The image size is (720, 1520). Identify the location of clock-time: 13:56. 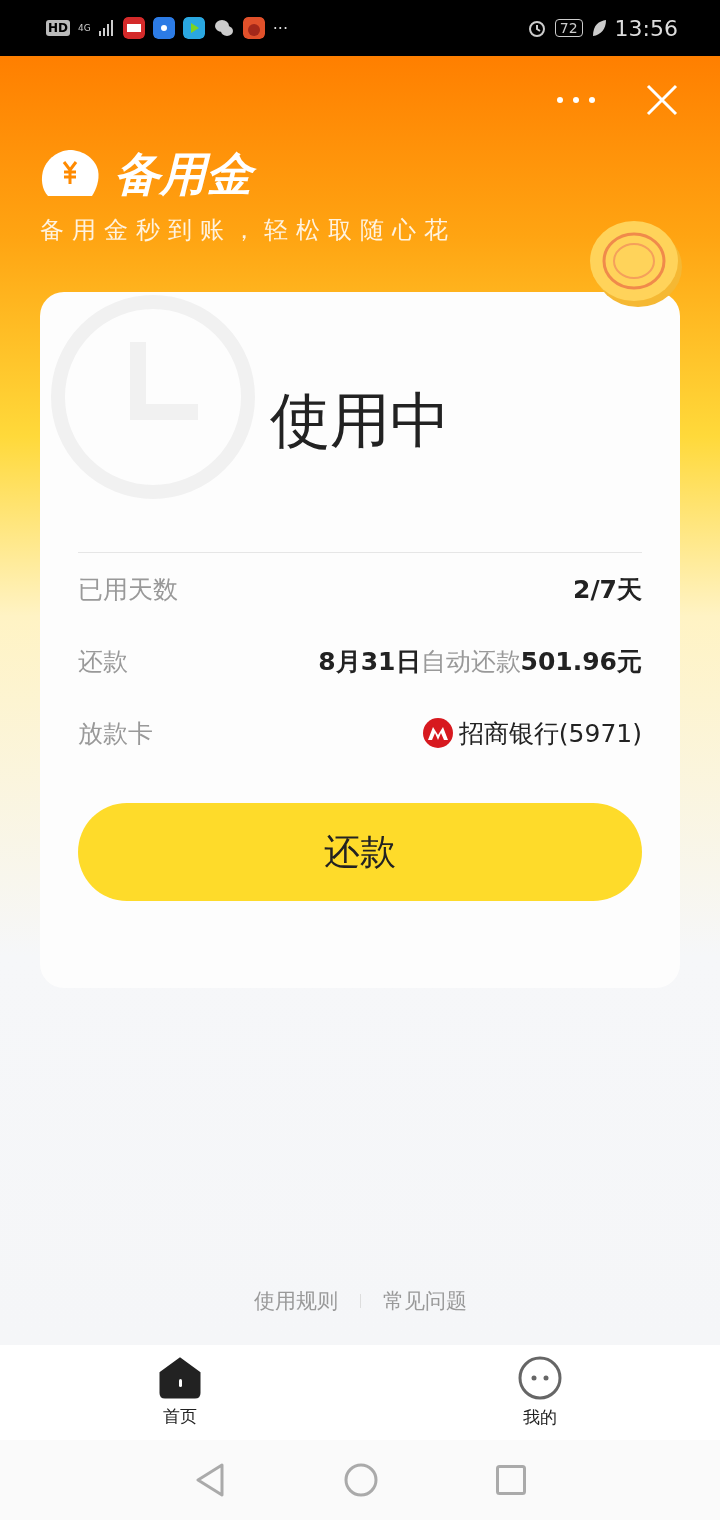
(646, 28).